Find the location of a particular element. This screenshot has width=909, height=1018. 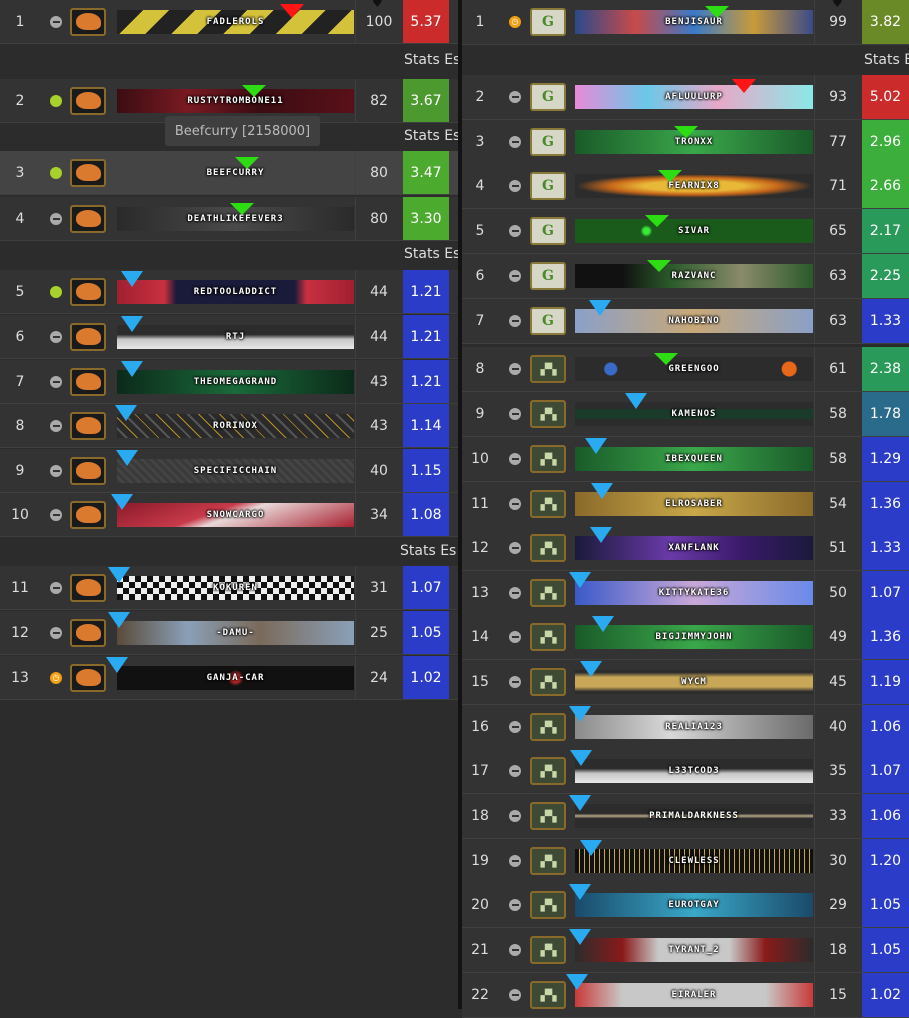

player-banner: EIRALER is located at coordinates (694, 995).